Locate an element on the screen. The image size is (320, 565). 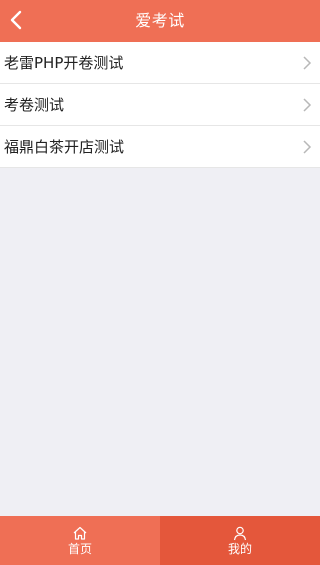
list-item-label: 福鼎白茶开店测试 is located at coordinates (64, 147).